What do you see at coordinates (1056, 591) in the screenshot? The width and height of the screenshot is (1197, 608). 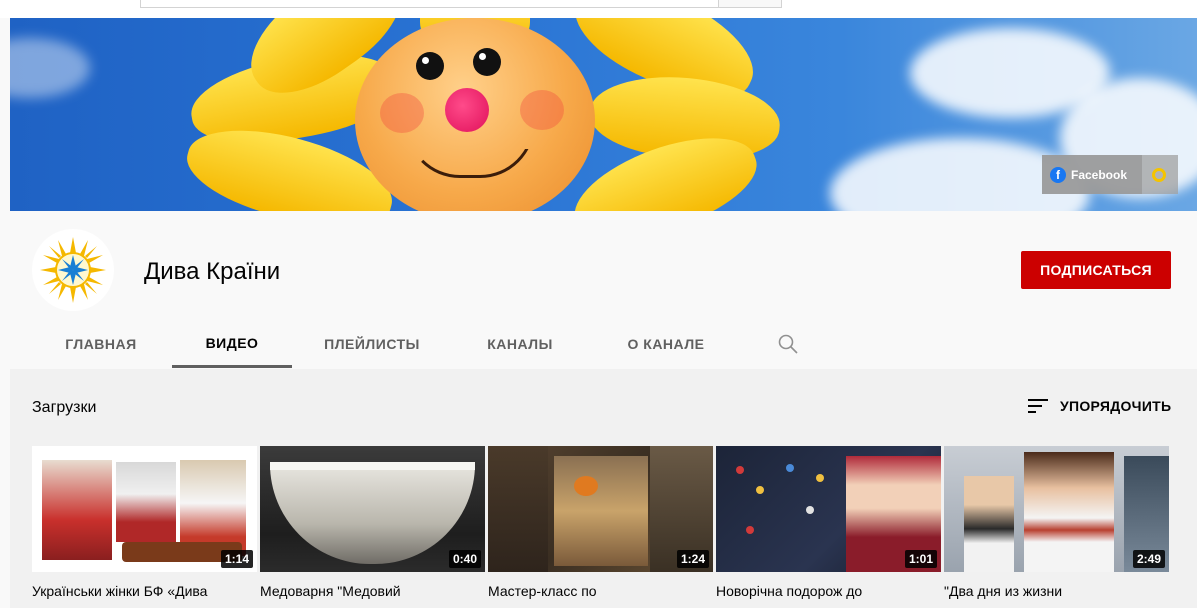 I see `video-title: "Два дня из жизни` at bounding box center [1056, 591].